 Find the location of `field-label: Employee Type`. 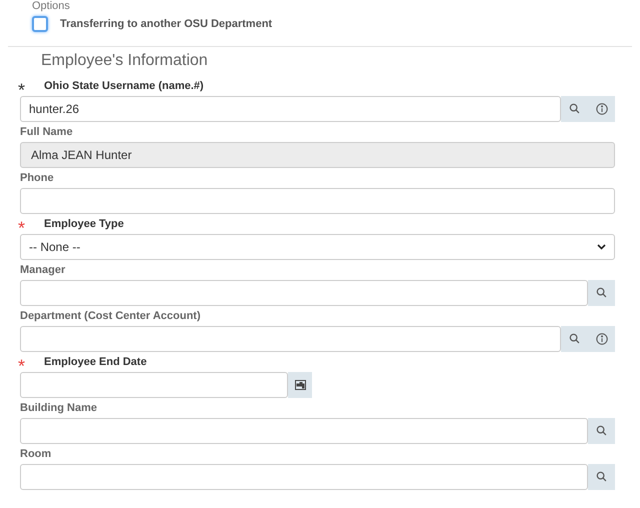

field-label: Employee Type is located at coordinates (84, 224).